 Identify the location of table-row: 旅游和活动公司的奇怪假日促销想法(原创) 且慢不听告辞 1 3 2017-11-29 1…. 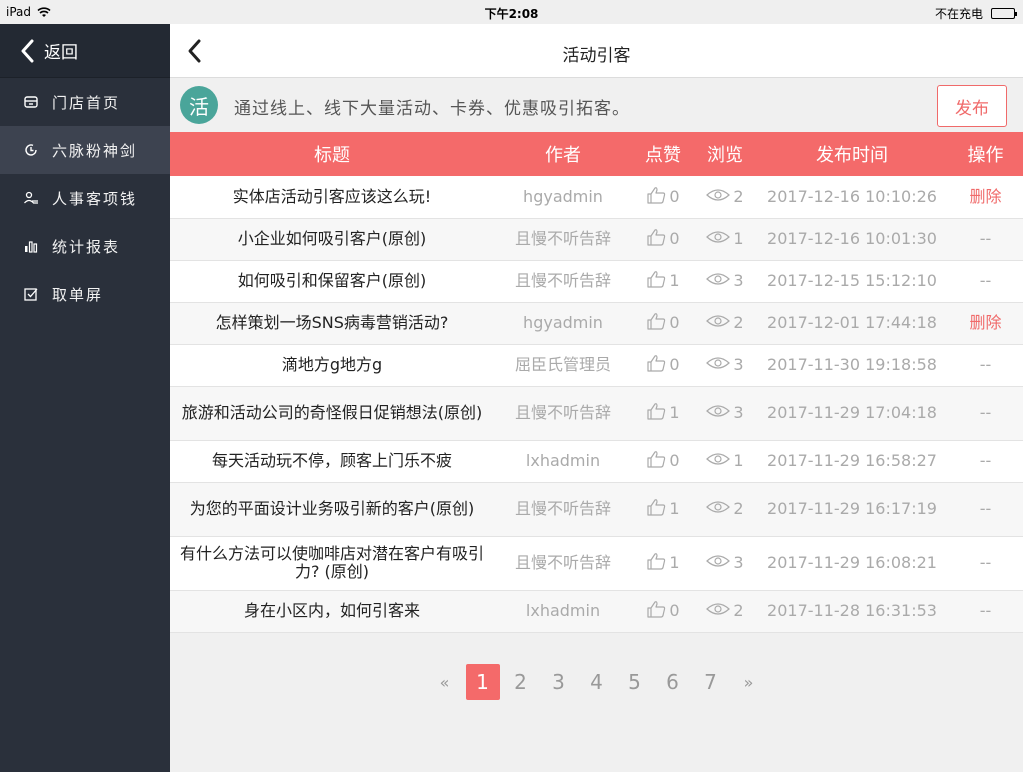
(596, 413).